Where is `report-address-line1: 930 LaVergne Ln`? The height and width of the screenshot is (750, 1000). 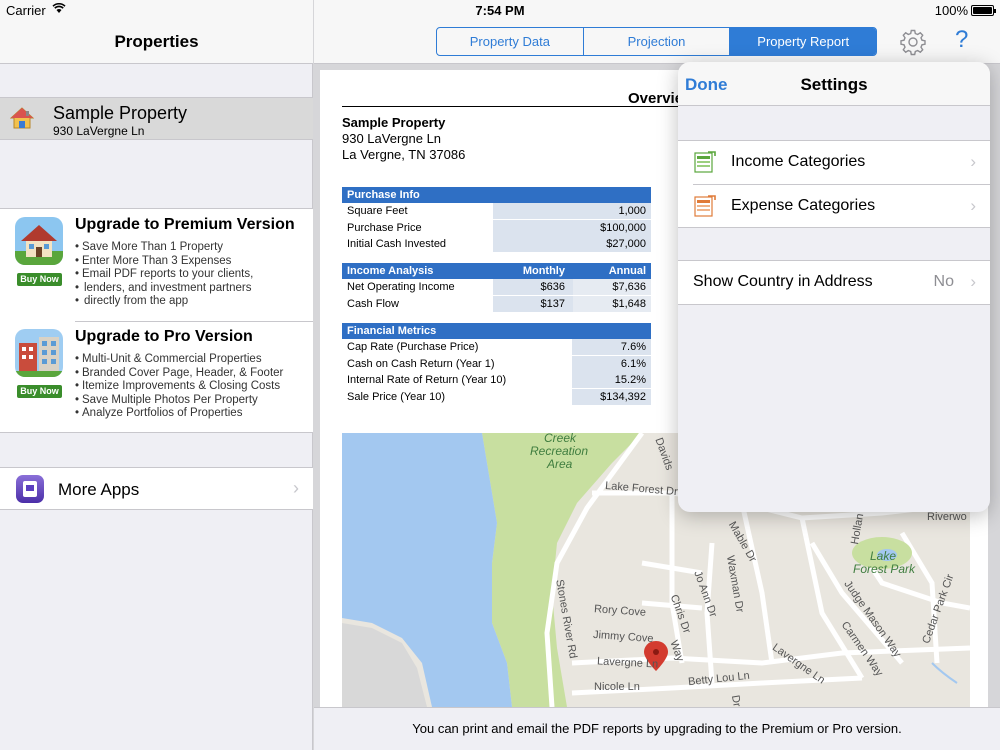 report-address-line1: 930 LaVergne Ln is located at coordinates (392, 138).